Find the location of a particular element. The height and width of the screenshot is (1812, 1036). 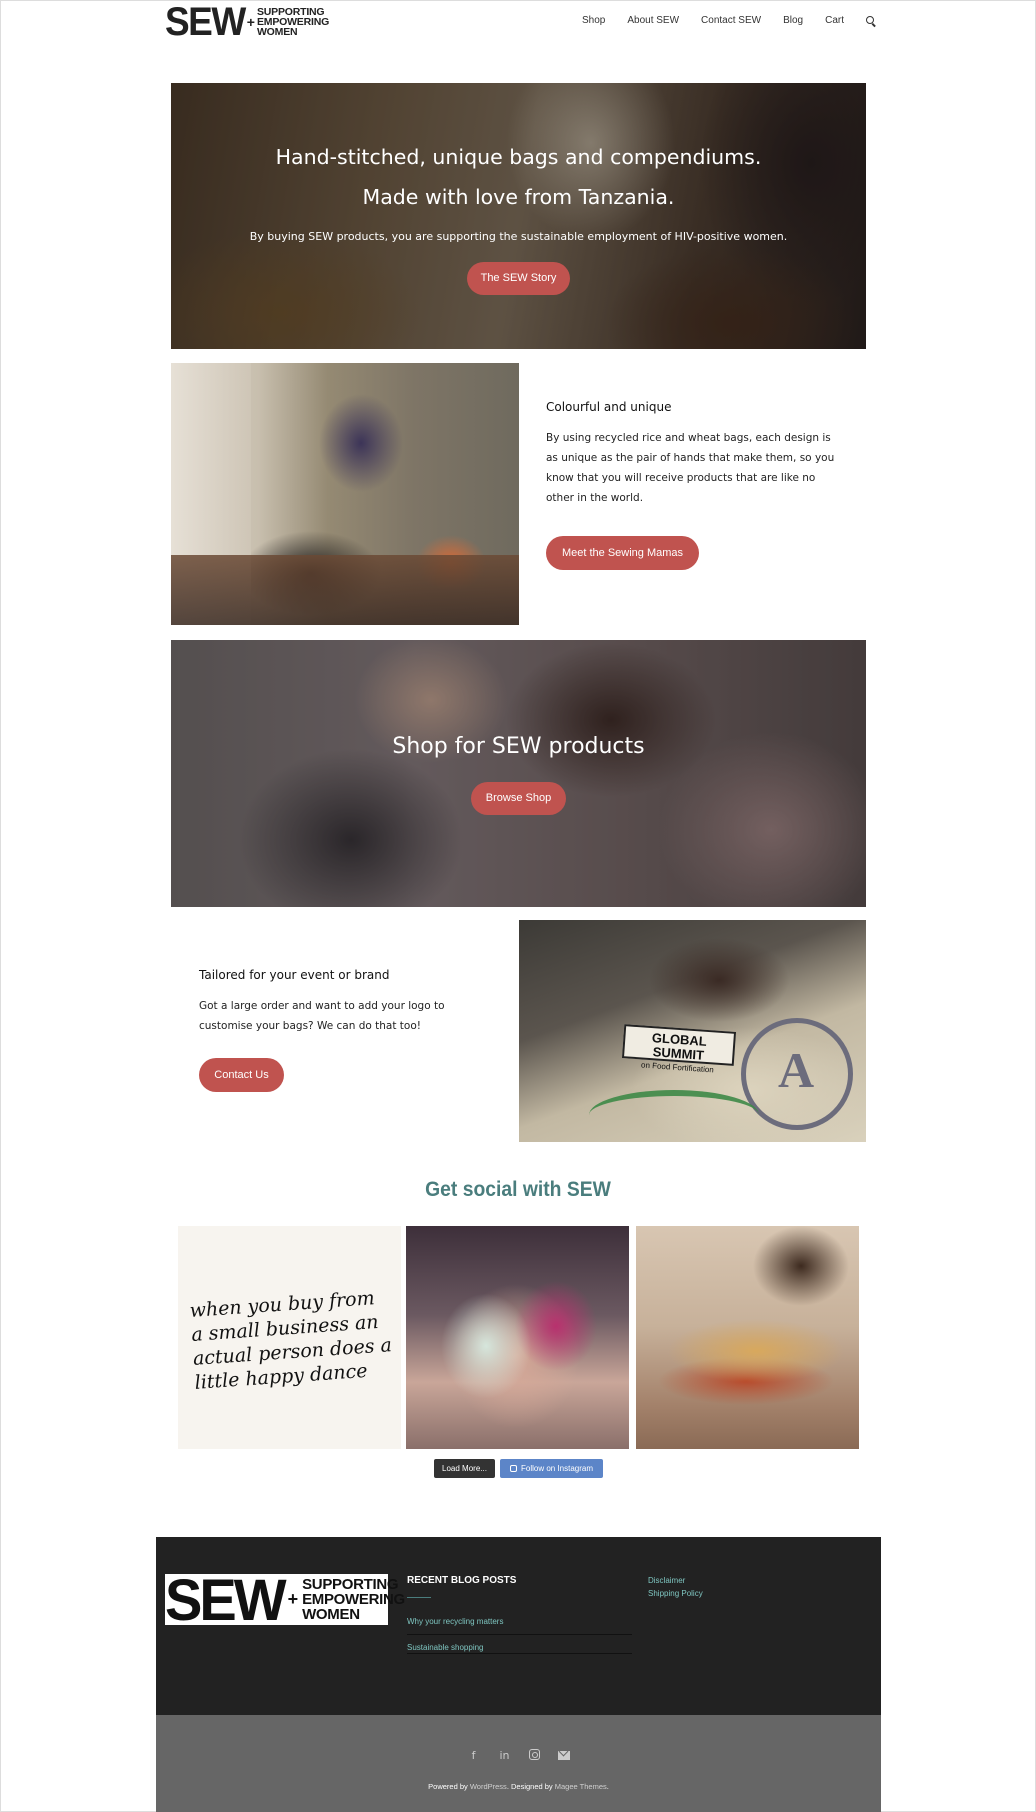

custom-bag-photo: GLOBAL SUMMIT on Food Fortification is located at coordinates (692, 1031).